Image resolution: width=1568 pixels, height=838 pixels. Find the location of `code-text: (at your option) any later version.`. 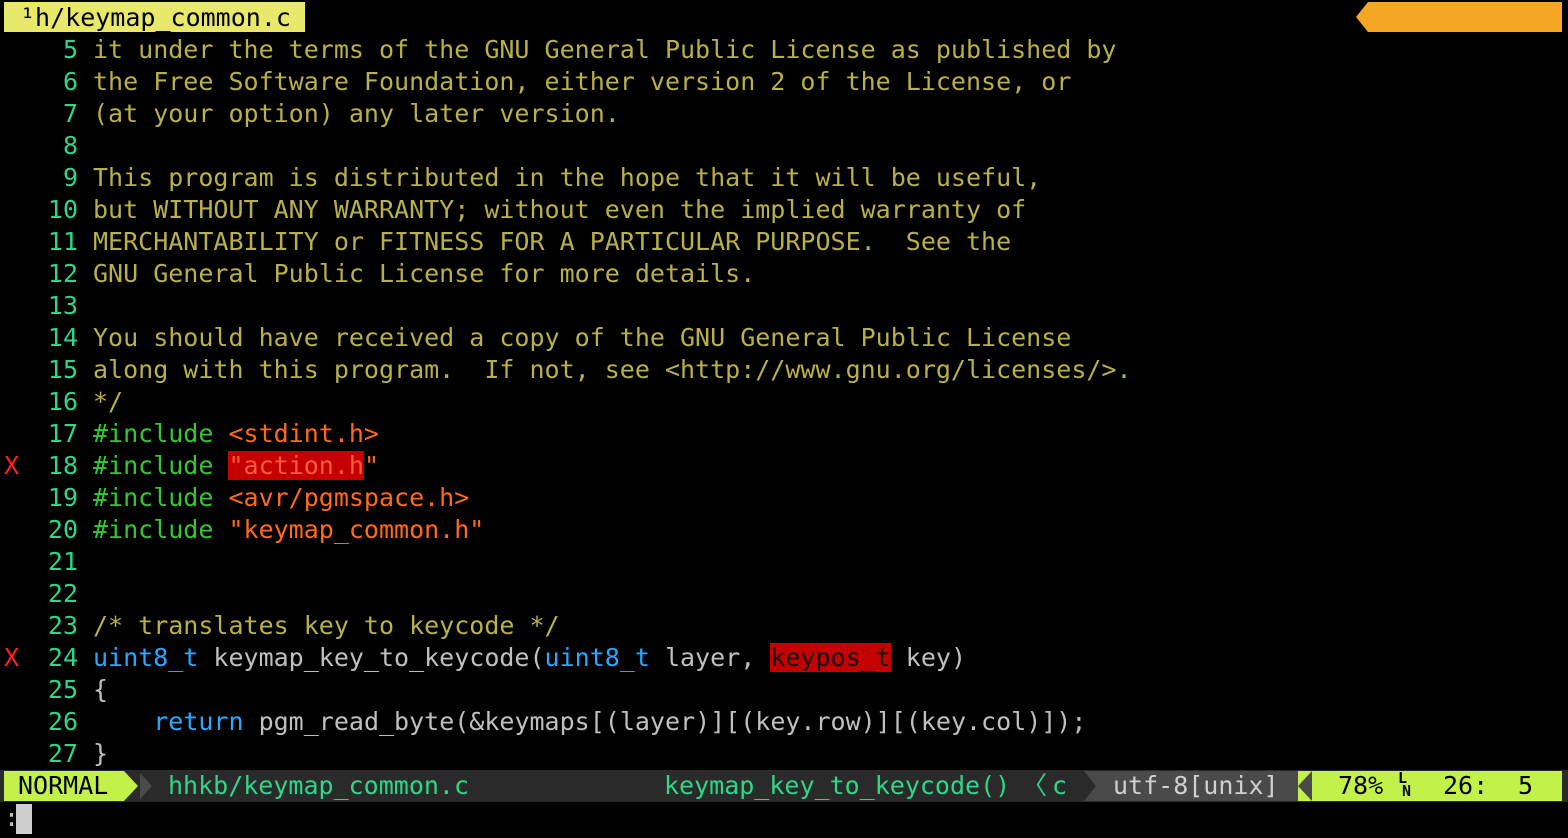

code-text: (at your option) any later version. is located at coordinates (356, 114).